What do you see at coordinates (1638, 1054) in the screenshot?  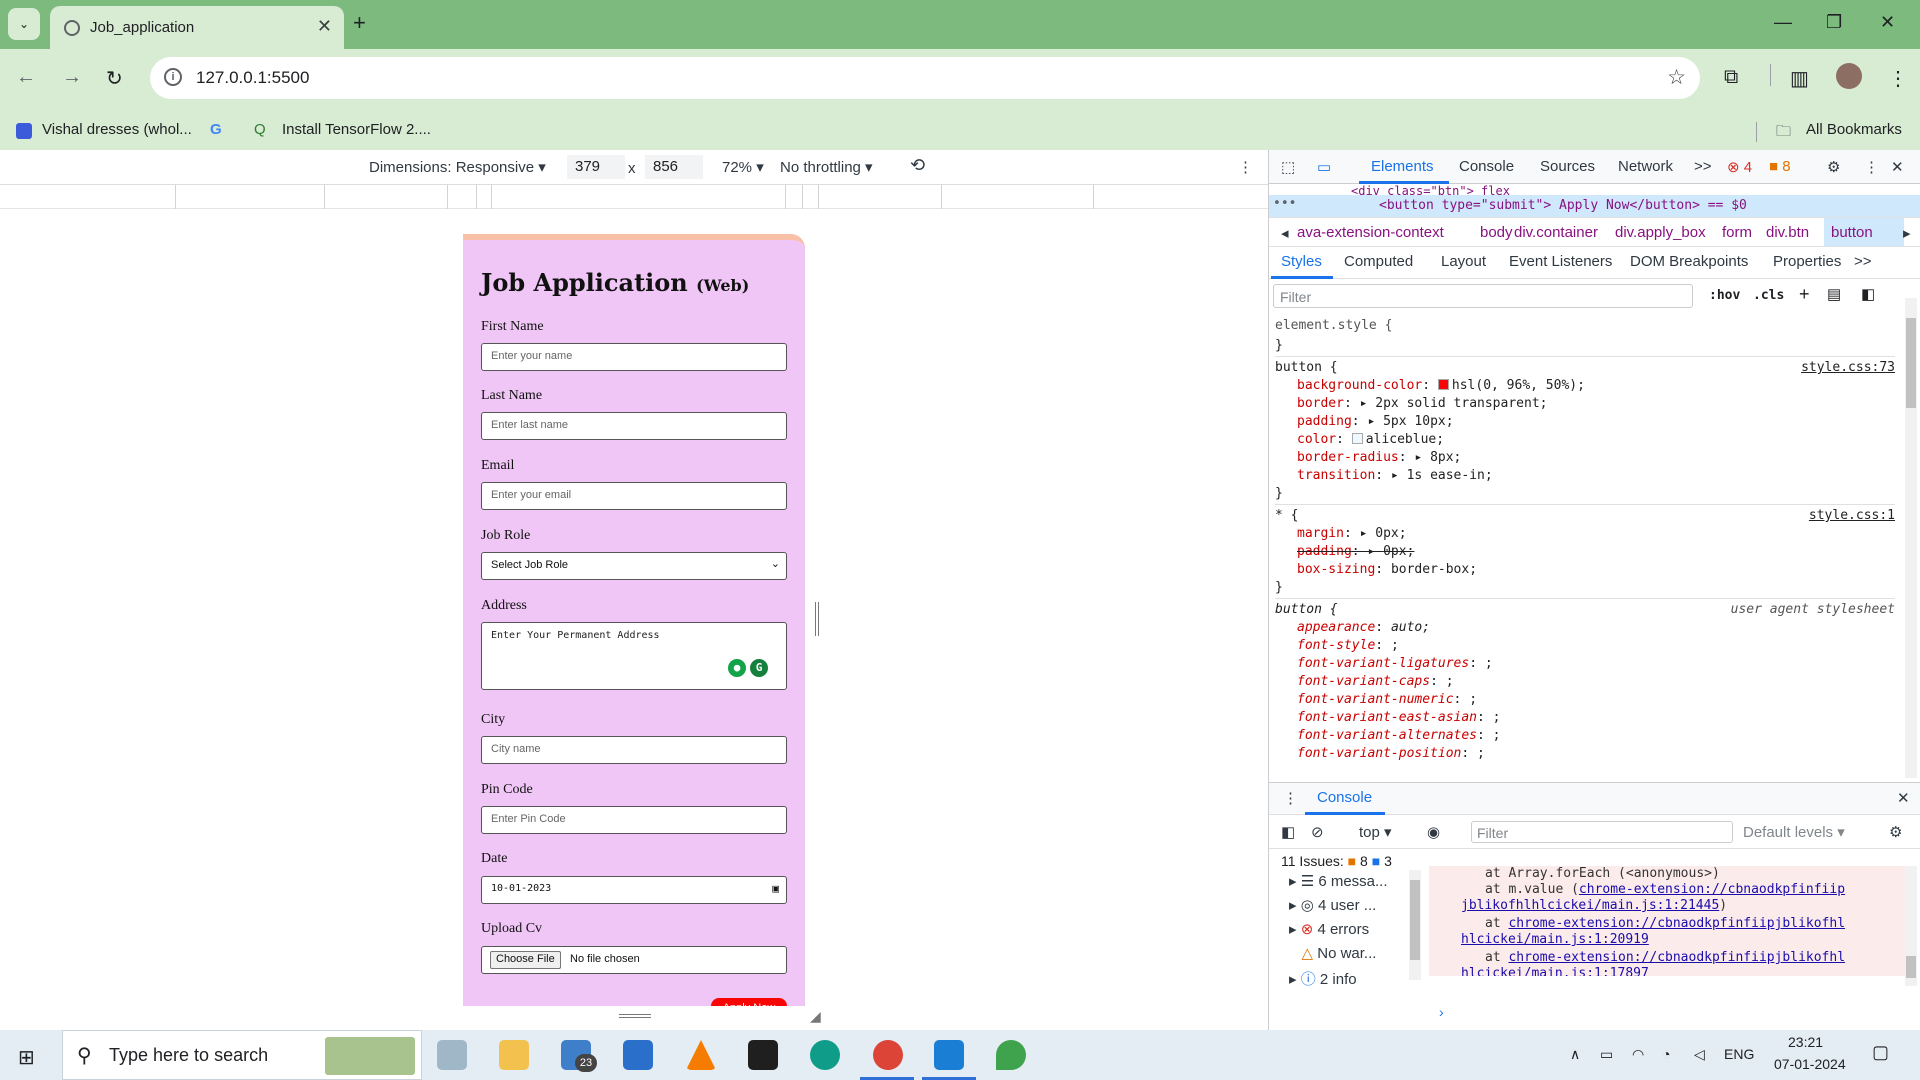 I see `wifi-icon: ◠` at bounding box center [1638, 1054].